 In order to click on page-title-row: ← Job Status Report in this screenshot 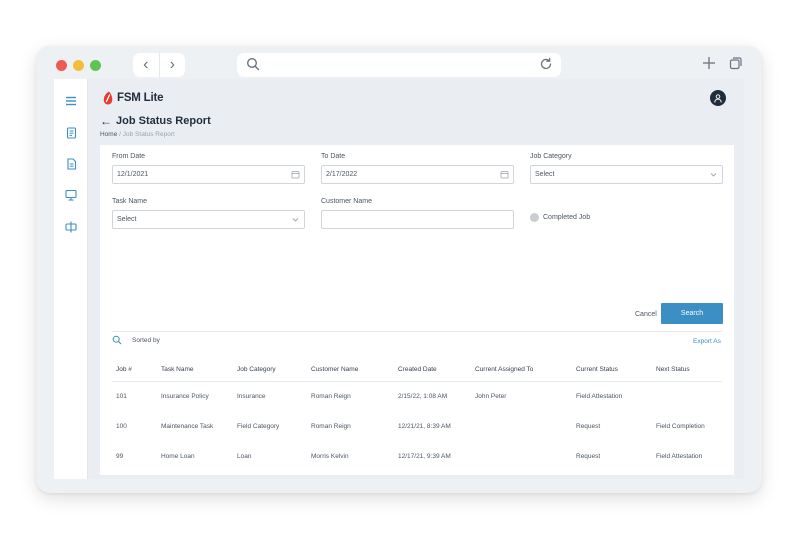, I will do `click(155, 121)`.